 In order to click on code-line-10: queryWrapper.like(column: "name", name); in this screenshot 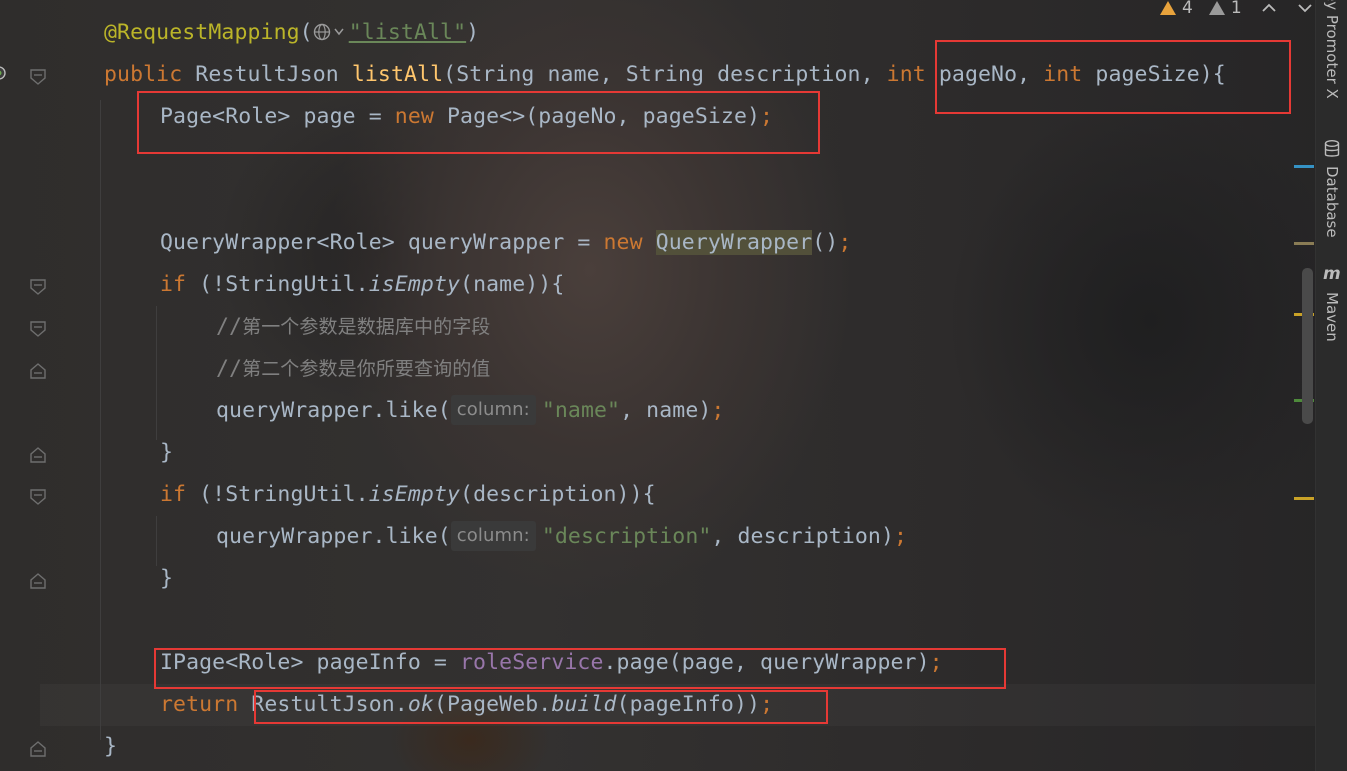, I will do `click(470, 411)`.